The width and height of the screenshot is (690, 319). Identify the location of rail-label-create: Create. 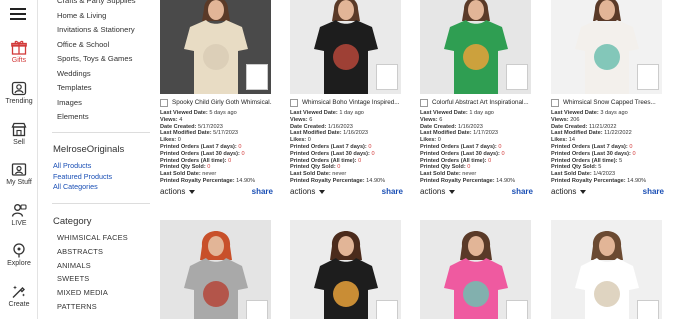
(19, 304).